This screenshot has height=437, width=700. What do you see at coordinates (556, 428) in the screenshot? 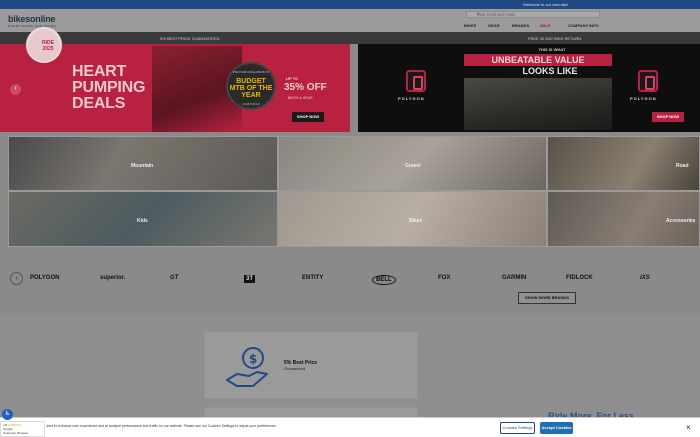
I see `accept-cookies-button: Accept Cookies` at bounding box center [556, 428].